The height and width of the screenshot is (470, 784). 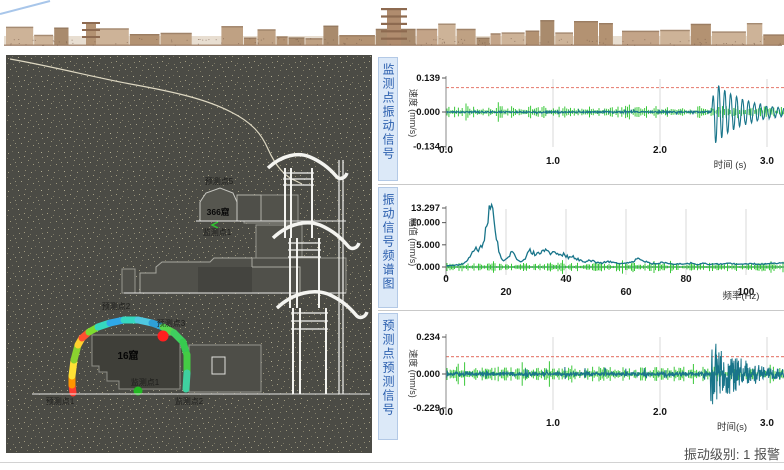 I want to click on x-tick-label: 60, so click(x=626, y=292).